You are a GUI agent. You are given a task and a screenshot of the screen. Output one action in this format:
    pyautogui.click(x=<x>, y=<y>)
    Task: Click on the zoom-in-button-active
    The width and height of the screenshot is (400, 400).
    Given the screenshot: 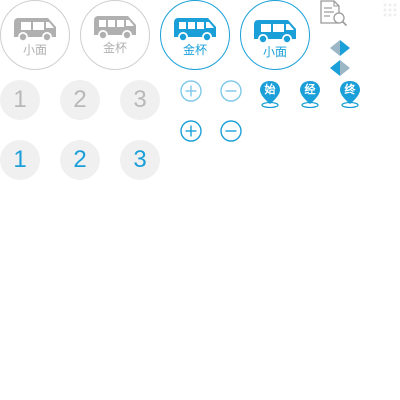 What is the action you would take?
    pyautogui.click(x=191, y=131)
    